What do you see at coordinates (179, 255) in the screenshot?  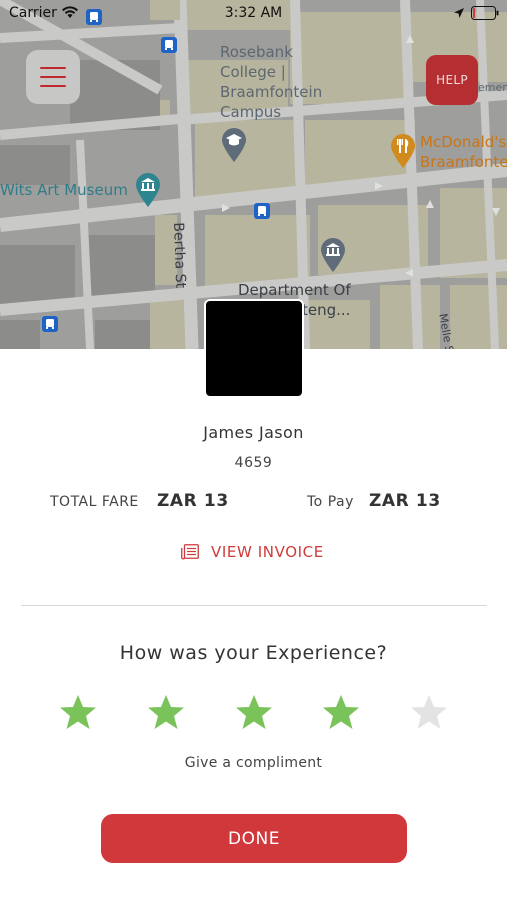 I see `map-label-bertha-st: Bertha St` at bounding box center [179, 255].